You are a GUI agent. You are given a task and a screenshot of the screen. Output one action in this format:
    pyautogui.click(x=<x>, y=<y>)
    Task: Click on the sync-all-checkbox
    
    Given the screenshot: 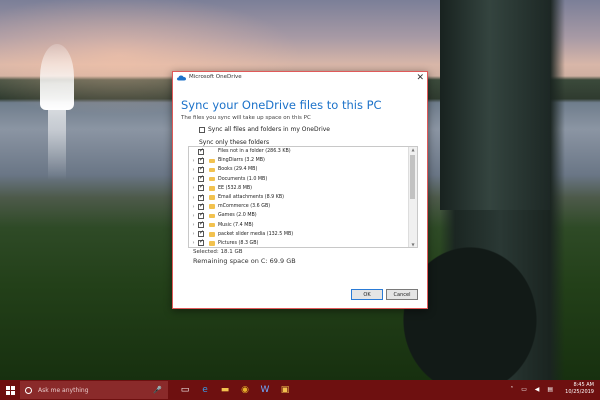 What is the action you would take?
    pyautogui.click(x=202, y=129)
    